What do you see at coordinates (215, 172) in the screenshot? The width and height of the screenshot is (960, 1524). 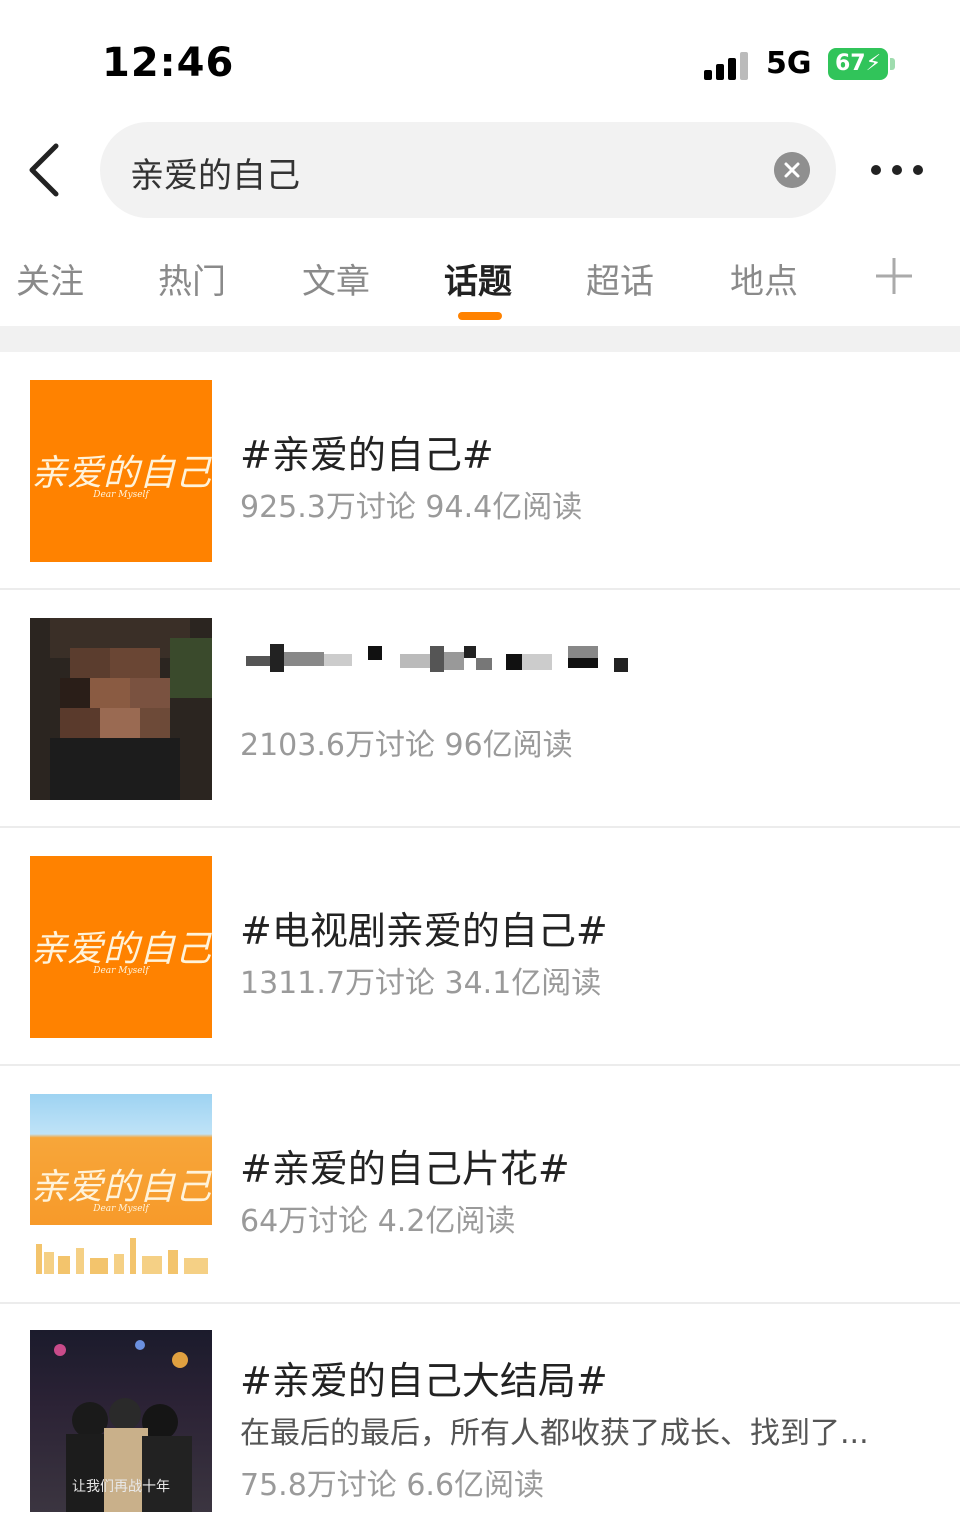 I see `search-input: 亲爱的自己` at bounding box center [215, 172].